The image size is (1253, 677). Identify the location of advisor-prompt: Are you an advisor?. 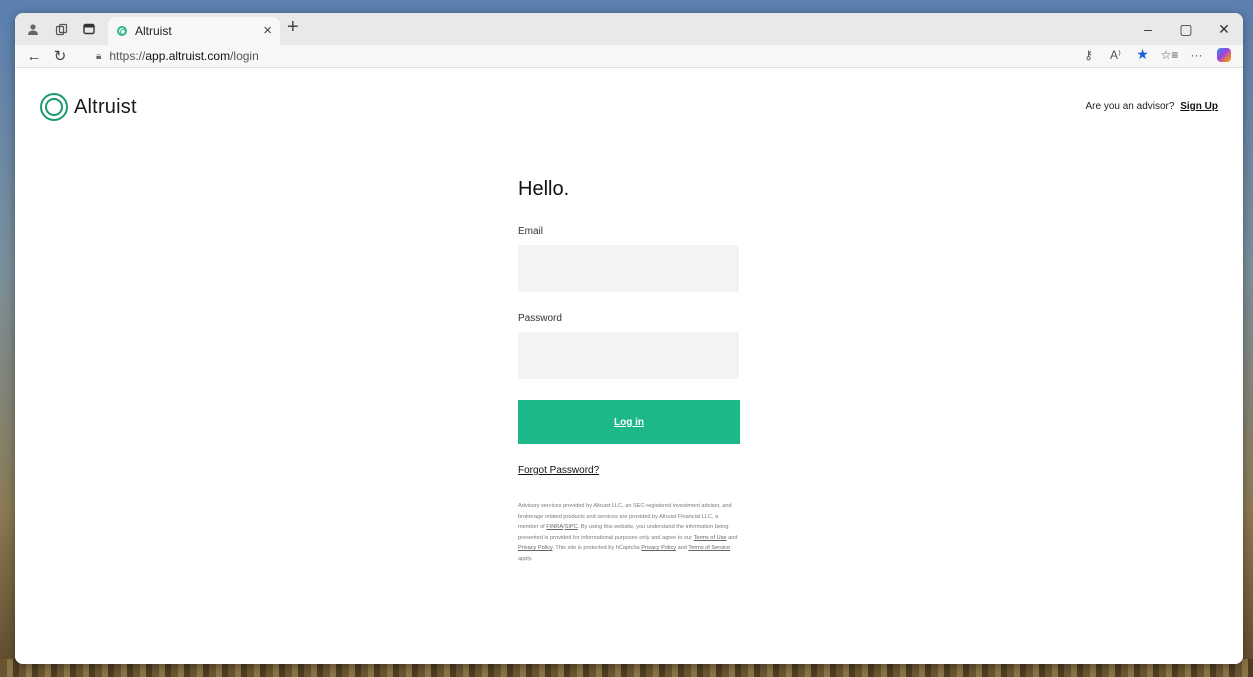
(1130, 106).